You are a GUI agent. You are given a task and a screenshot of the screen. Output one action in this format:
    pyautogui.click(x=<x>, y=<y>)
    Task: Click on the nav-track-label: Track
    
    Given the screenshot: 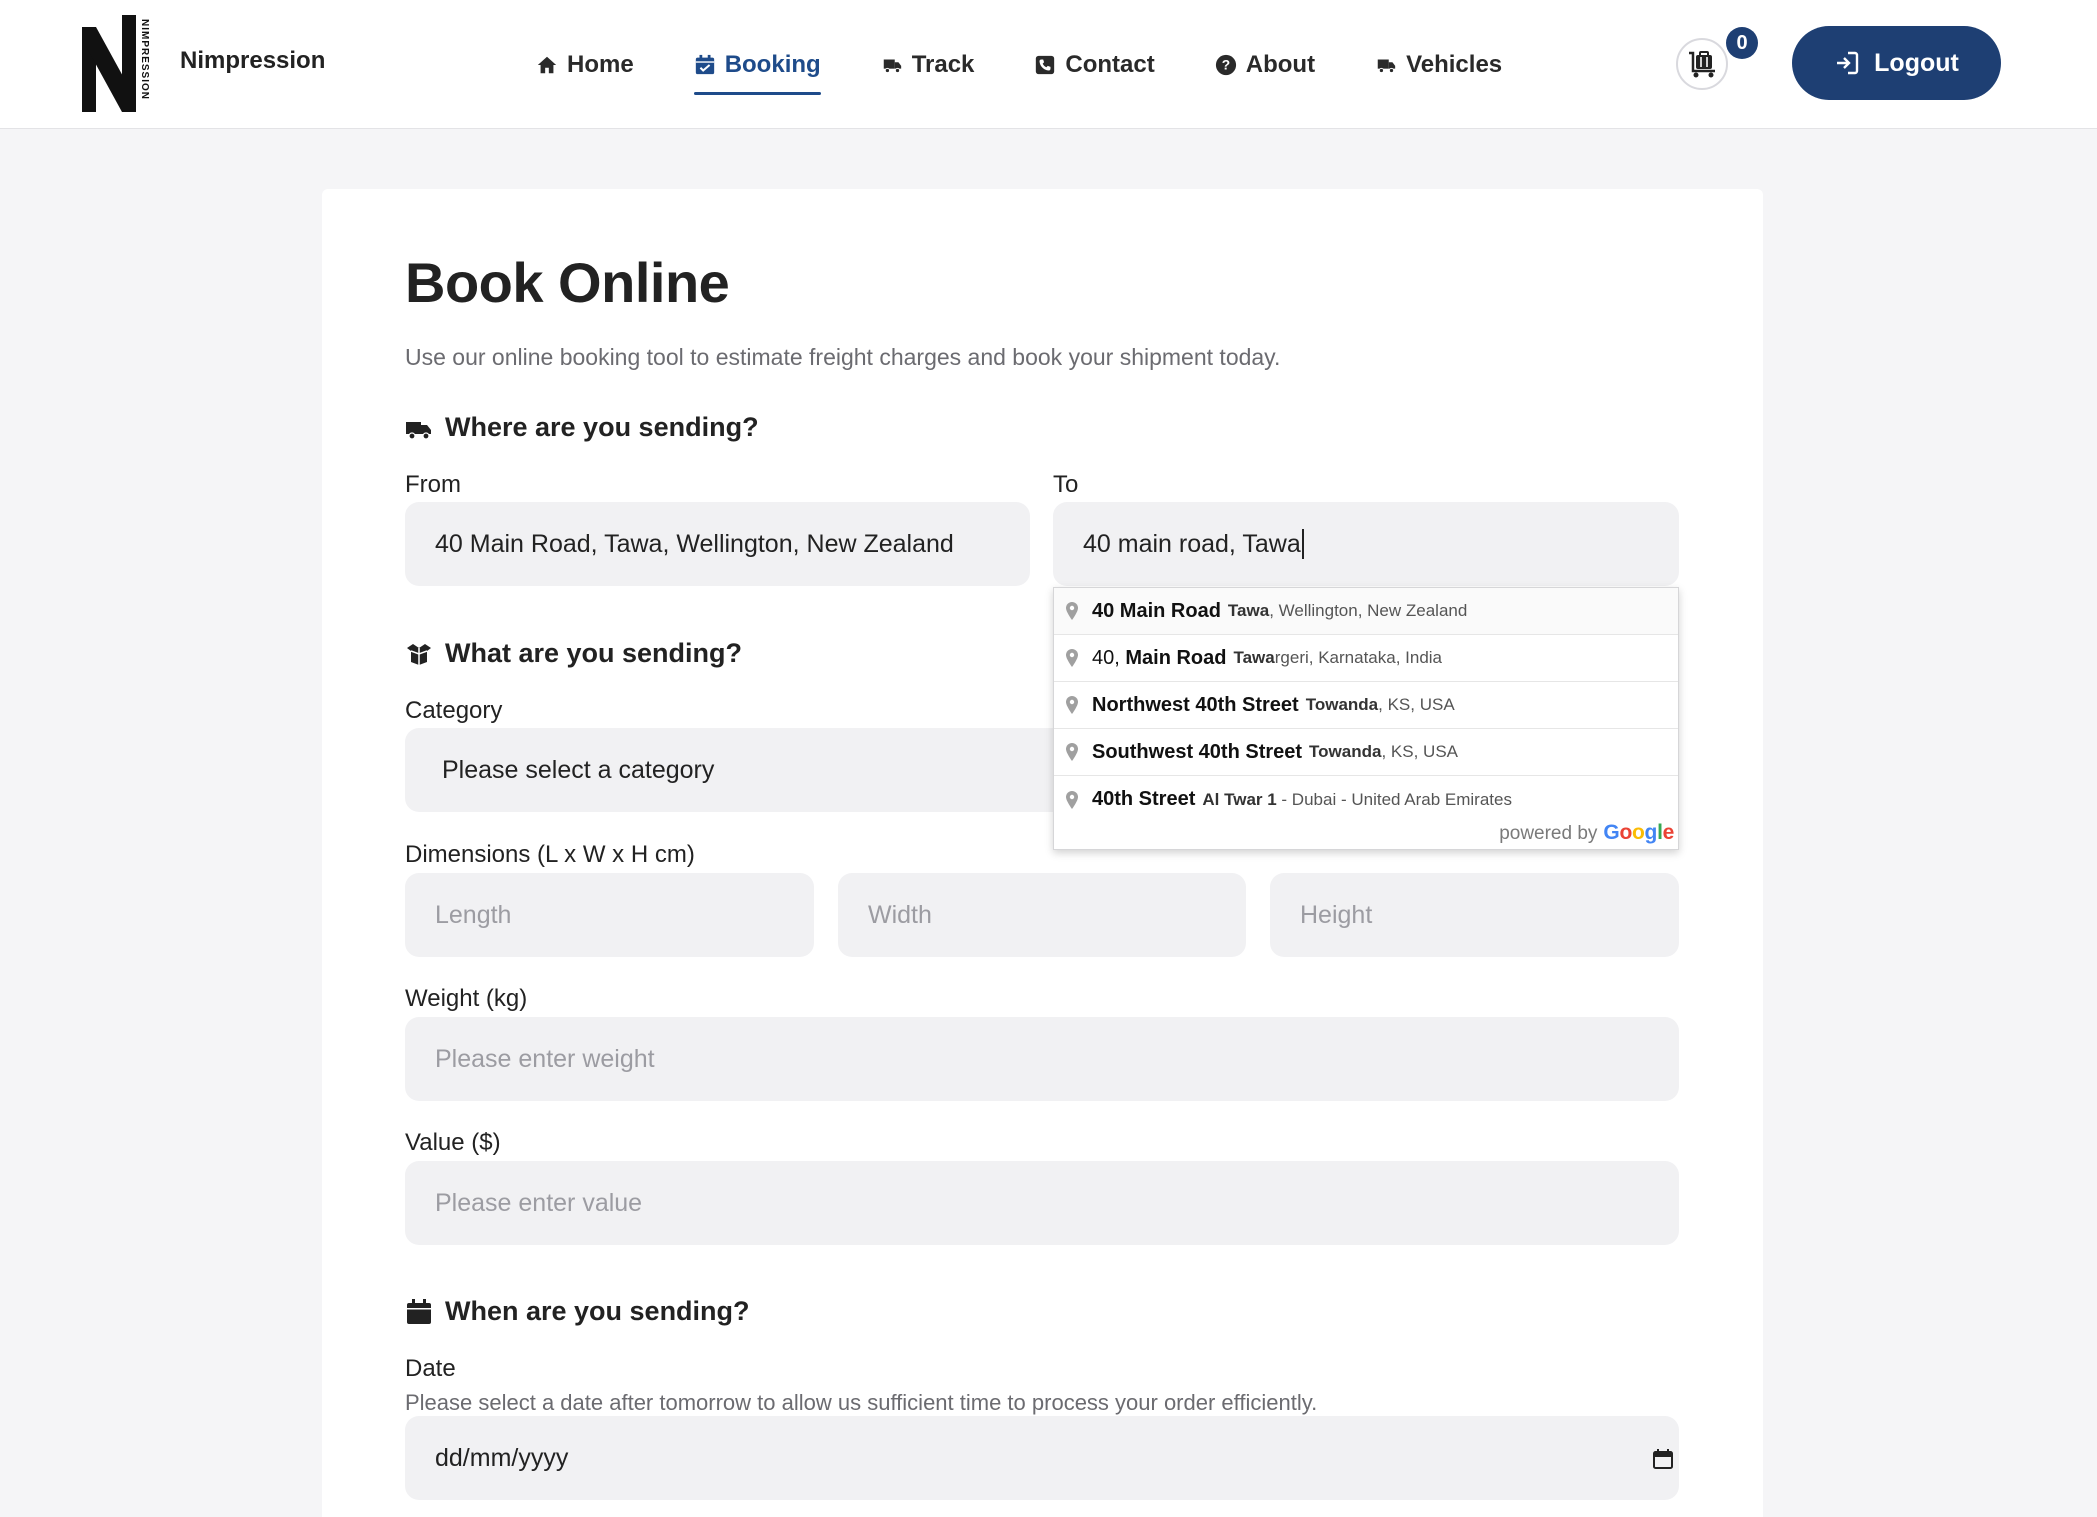 What is the action you would take?
    pyautogui.click(x=943, y=64)
    